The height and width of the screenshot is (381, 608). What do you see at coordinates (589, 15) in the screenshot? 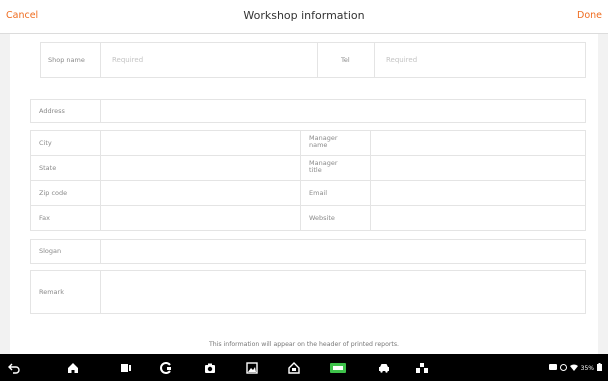
I see `done-button: Done` at bounding box center [589, 15].